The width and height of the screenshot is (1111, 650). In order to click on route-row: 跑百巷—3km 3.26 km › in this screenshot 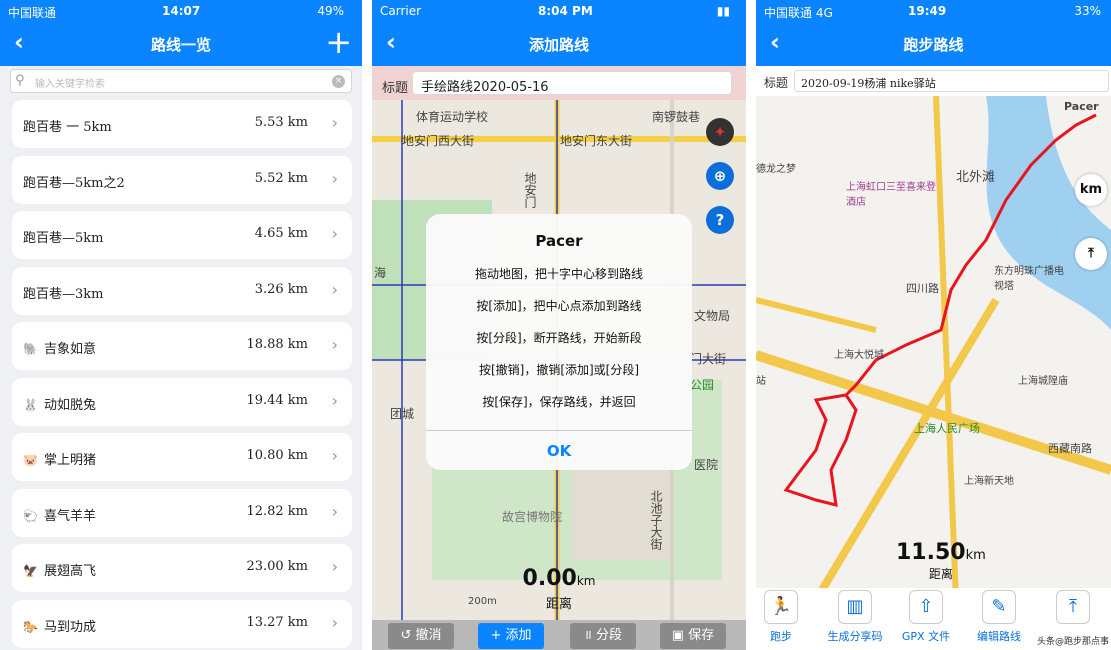, I will do `click(182, 290)`.